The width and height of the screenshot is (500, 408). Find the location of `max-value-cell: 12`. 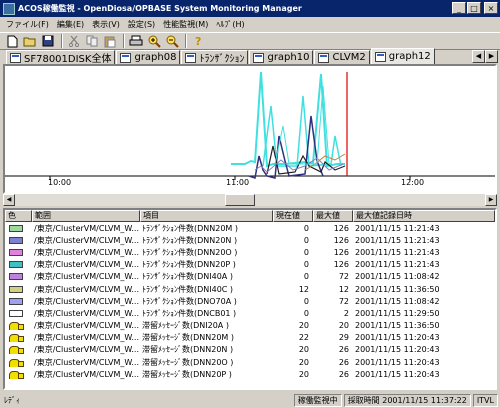

max-value-cell: 12 is located at coordinates (343, 289).